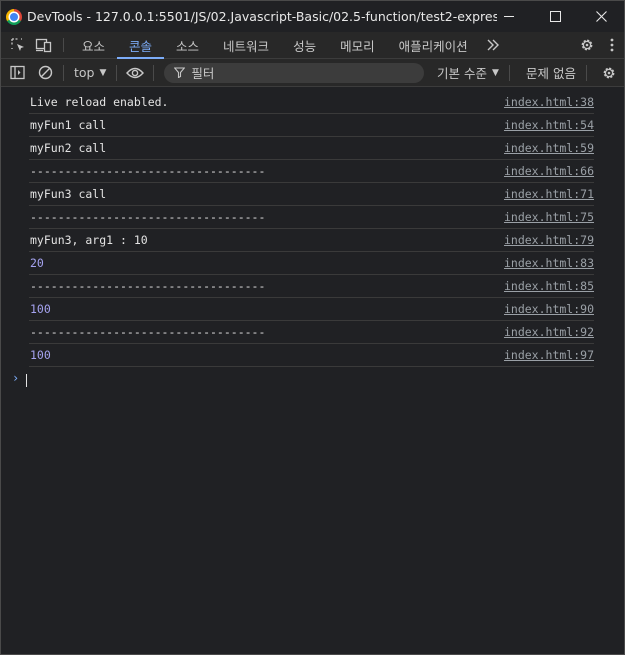 The image size is (625, 655). I want to click on show-sidebar-button, so click(17, 72).